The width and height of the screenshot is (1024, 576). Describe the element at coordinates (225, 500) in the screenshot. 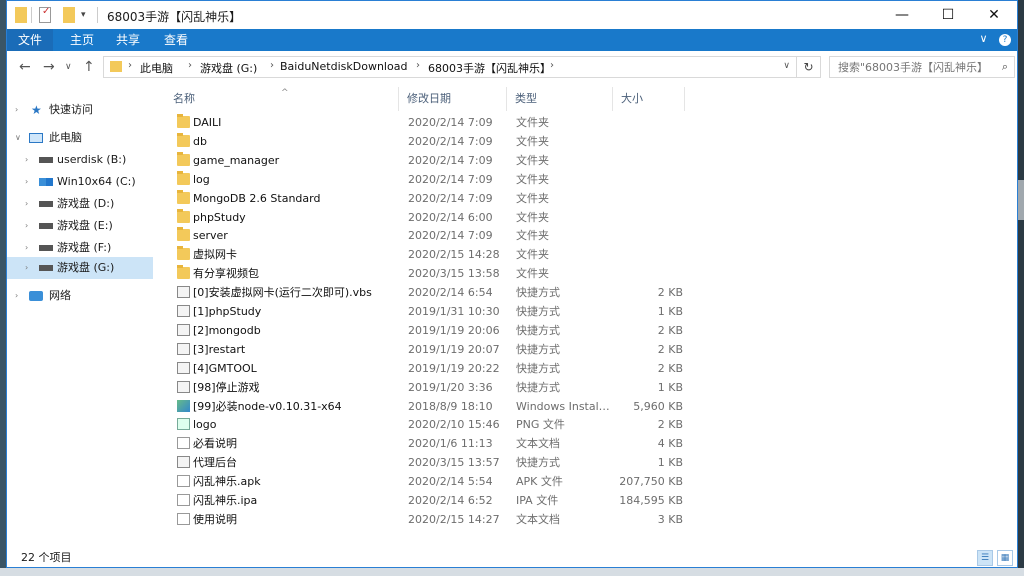

I see `file-name: 闪乱神乐.ipa` at that location.